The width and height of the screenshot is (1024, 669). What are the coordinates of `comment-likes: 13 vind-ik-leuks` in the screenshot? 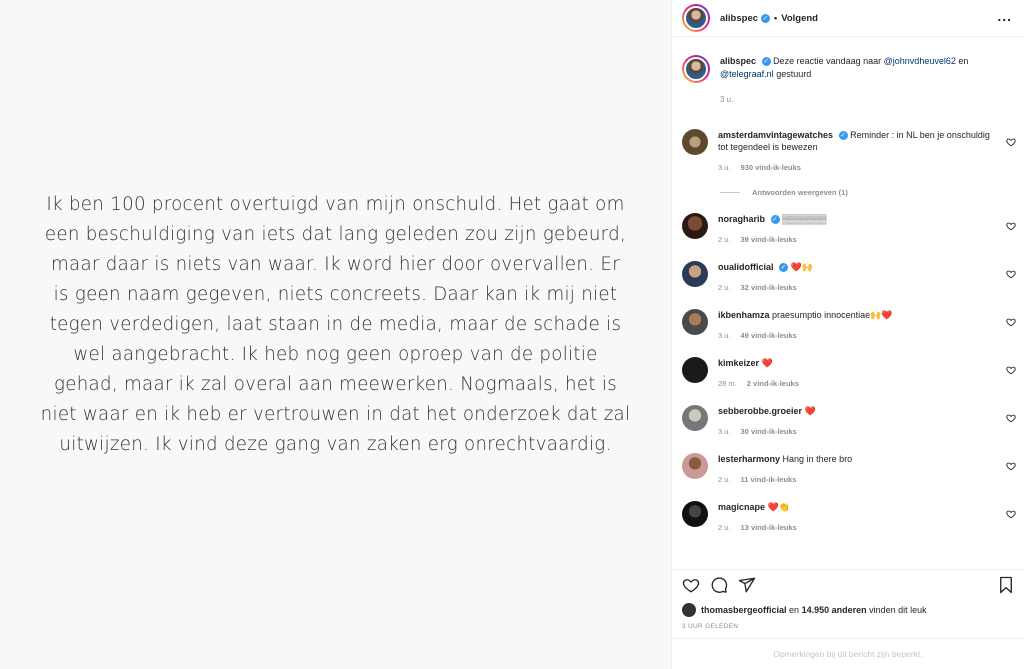 It's located at (769, 527).